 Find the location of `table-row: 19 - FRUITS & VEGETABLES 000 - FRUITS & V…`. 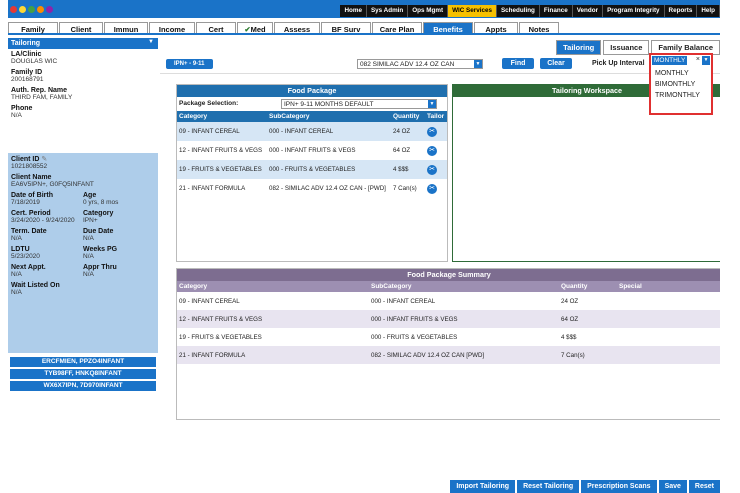

table-row: 19 - FRUITS & VEGETABLES 000 - FRUITS & V… is located at coordinates (312, 169).